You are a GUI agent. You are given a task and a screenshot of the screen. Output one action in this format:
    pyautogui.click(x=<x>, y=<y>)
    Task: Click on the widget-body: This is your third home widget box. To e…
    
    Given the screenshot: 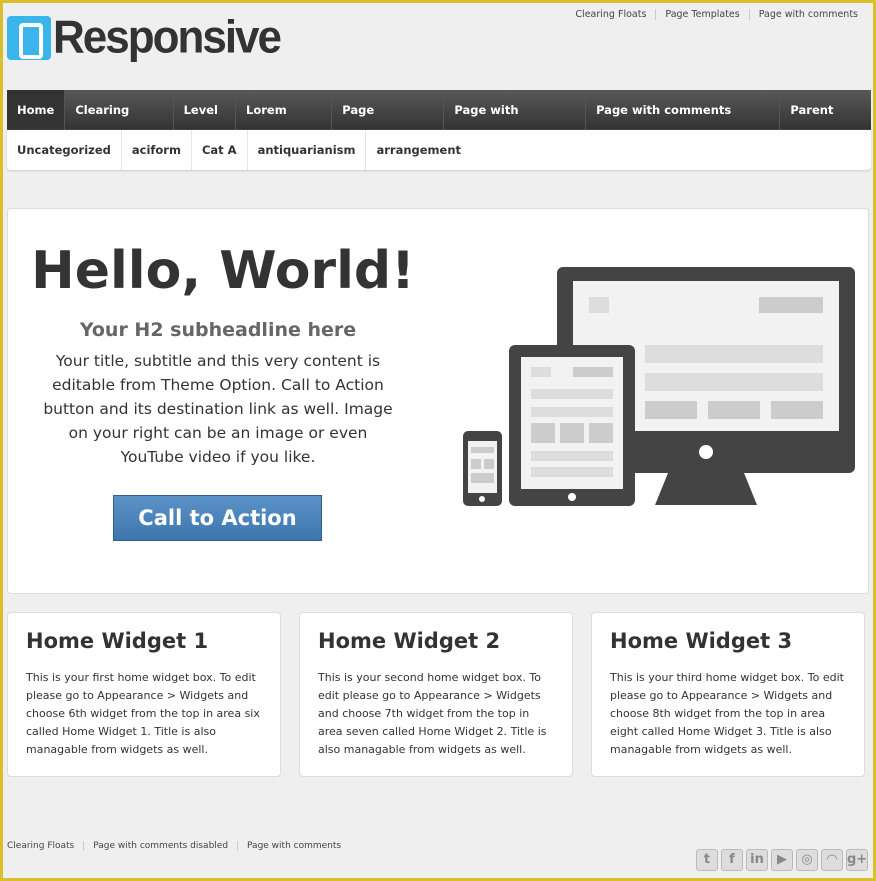 What is the action you would take?
    pyautogui.click(x=727, y=713)
    